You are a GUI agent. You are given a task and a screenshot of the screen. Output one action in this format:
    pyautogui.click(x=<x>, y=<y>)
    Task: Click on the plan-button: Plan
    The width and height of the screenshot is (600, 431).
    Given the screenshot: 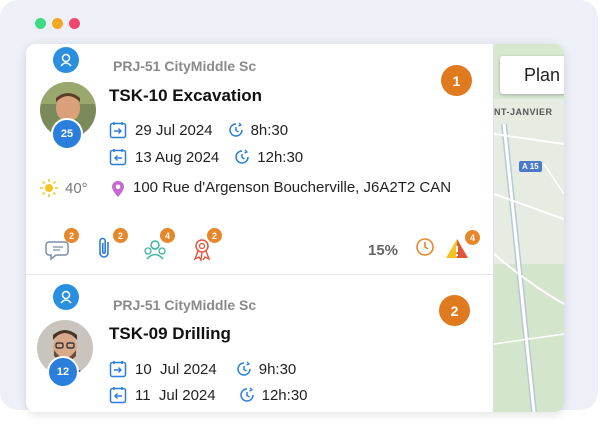 What is the action you would take?
    pyautogui.click(x=532, y=75)
    